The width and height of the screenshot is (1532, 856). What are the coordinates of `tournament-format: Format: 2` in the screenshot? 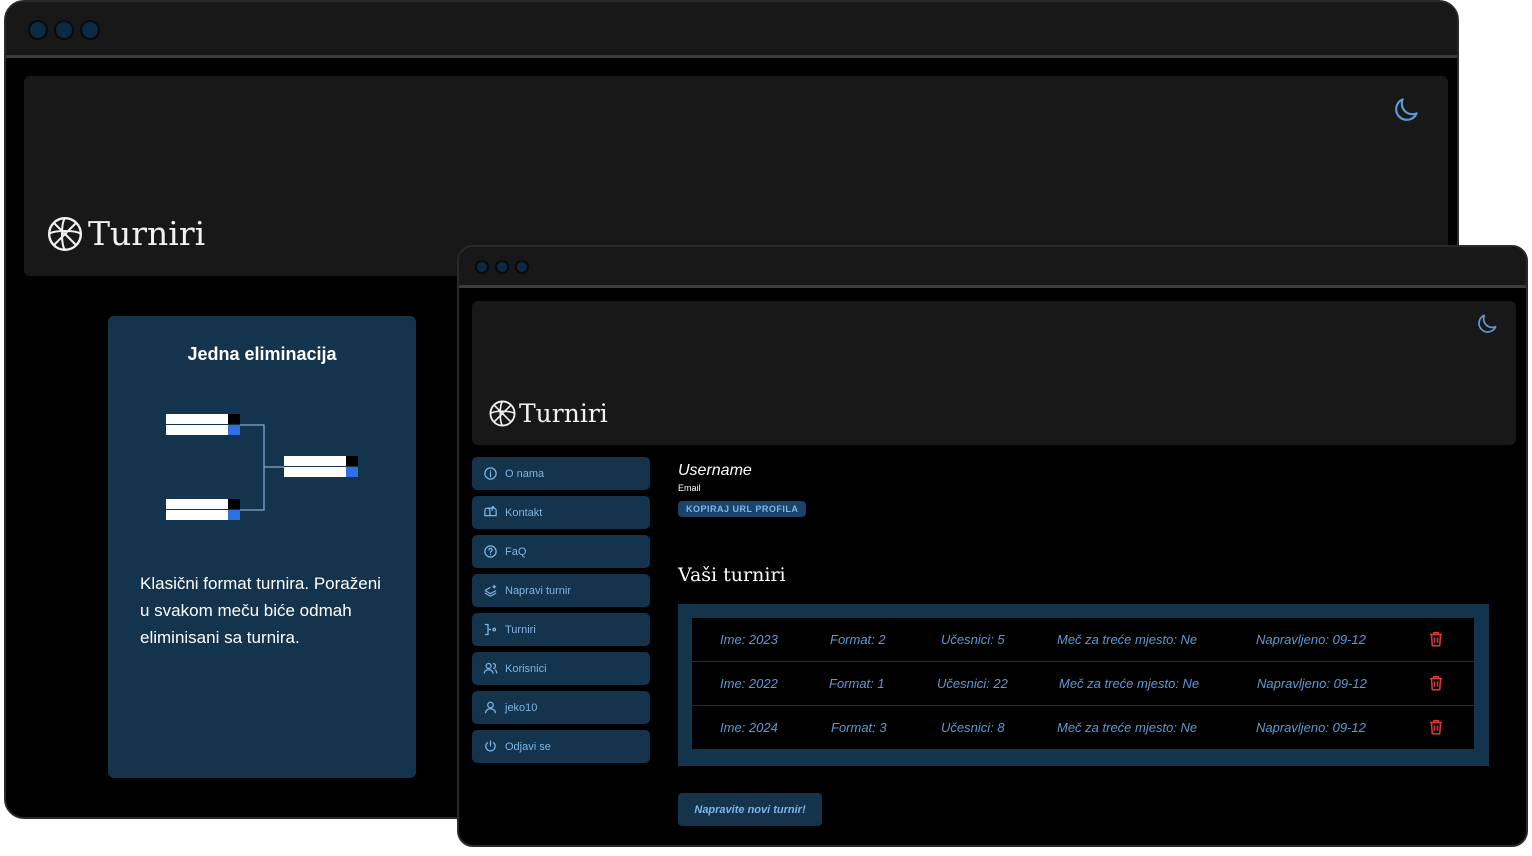 It's located at (858, 639).